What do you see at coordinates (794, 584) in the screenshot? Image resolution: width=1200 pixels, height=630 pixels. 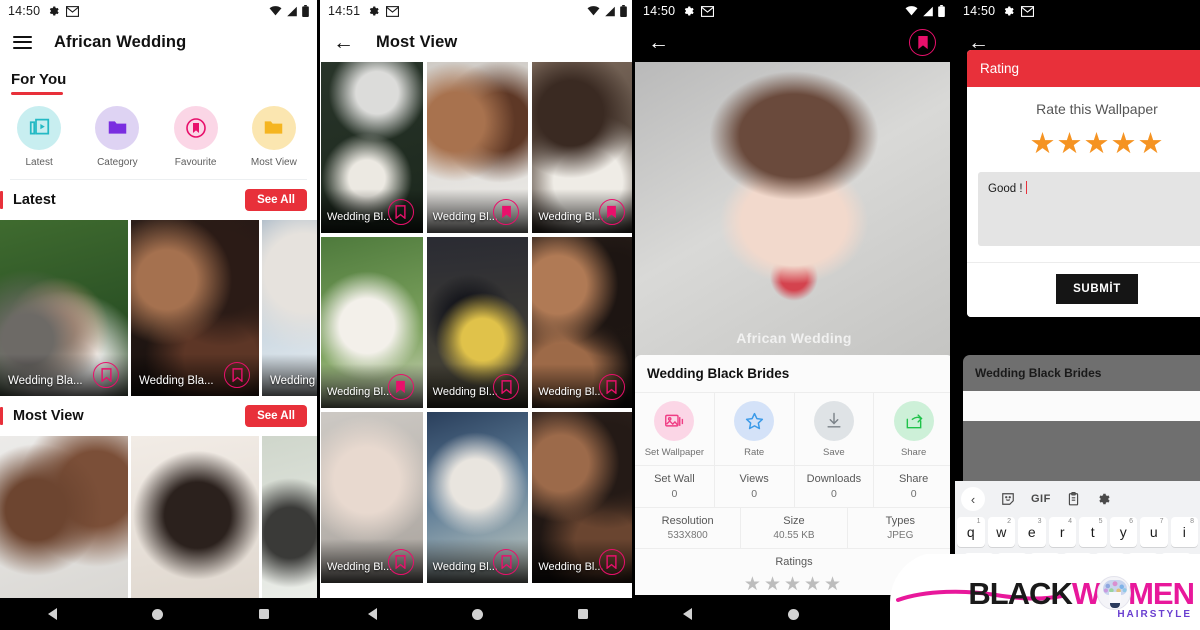 I see `ratings-stars: ★★★★★` at bounding box center [794, 584].